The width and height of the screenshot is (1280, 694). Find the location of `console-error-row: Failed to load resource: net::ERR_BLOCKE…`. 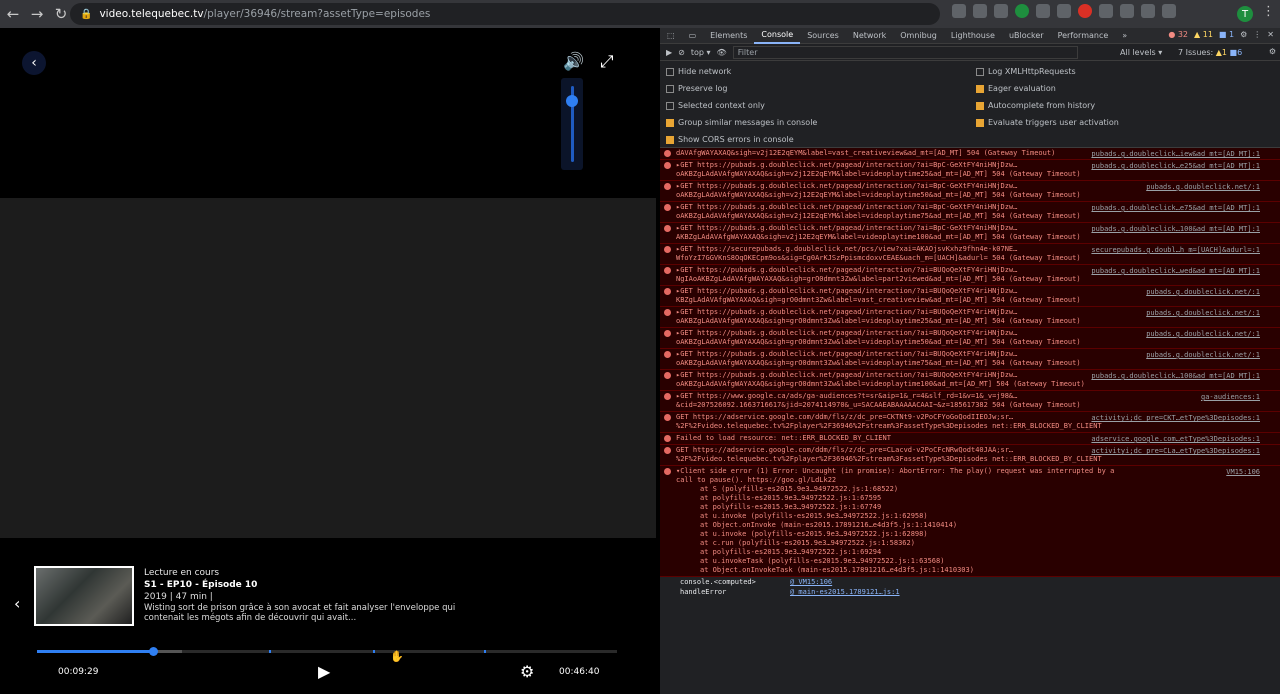

console-error-row: Failed to load resource: net::ERR_BLOCKE… is located at coordinates (970, 439).